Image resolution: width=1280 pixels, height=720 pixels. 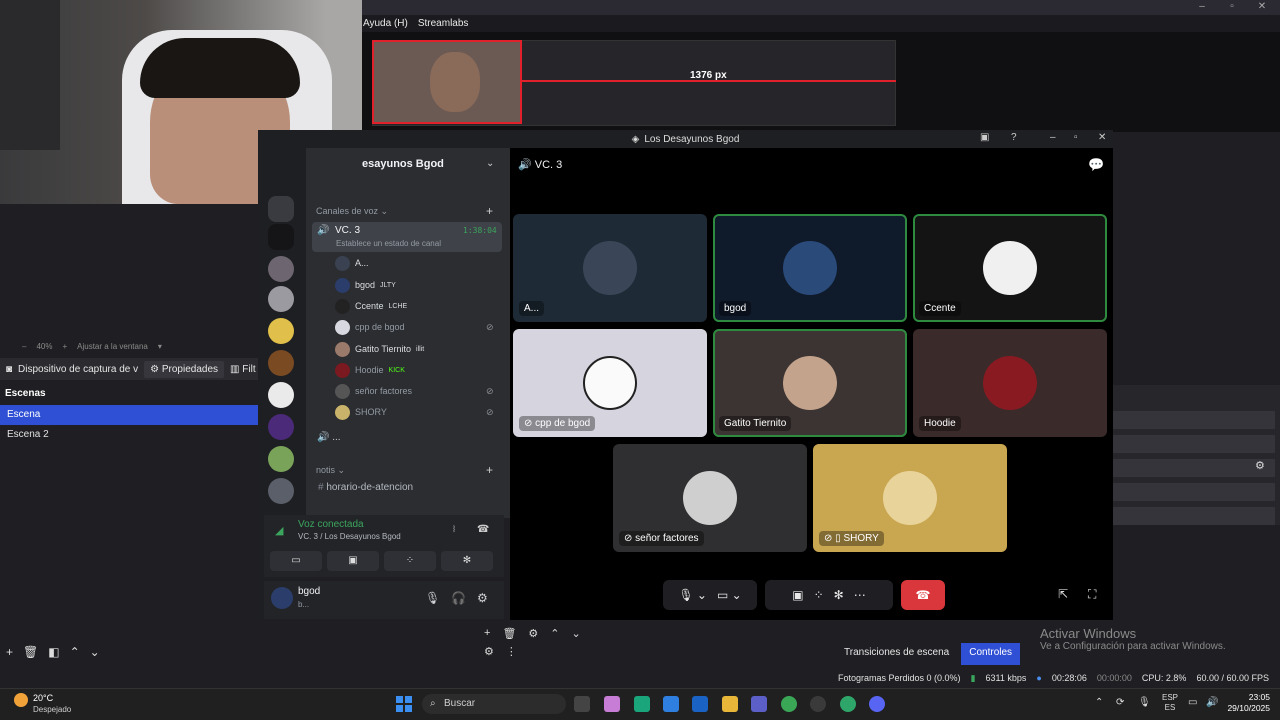 I want to click on activities-button: ⁘, so click(x=410, y=561).